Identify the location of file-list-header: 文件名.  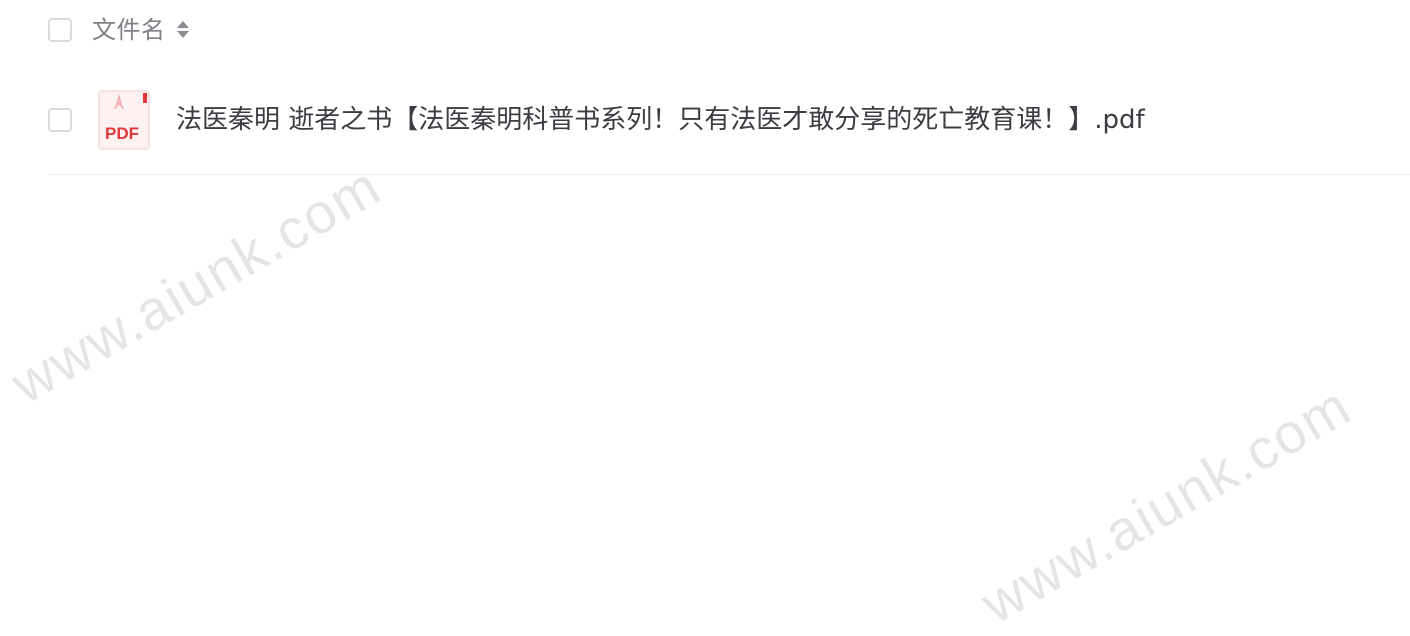
(729, 30).